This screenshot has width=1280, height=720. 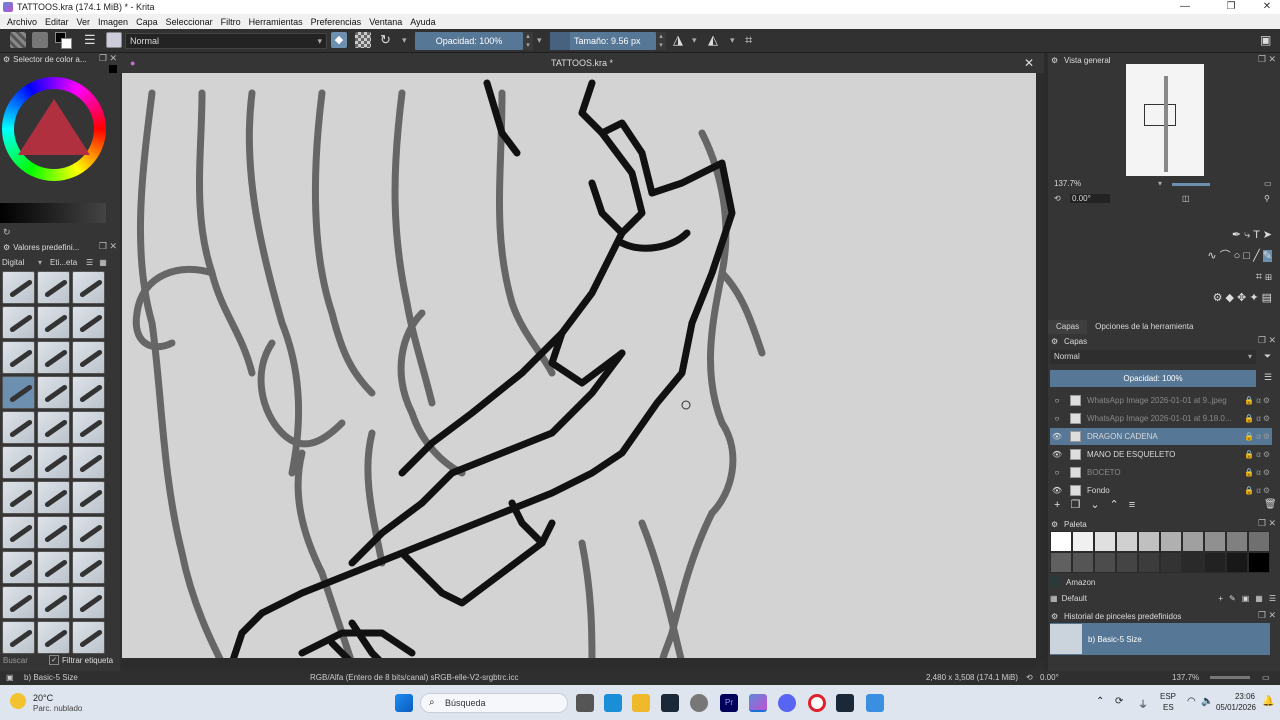 What do you see at coordinates (1267, 256) in the screenshot?
I see `brush-tool-icon: ✎` at bounding box center [1267, 256].